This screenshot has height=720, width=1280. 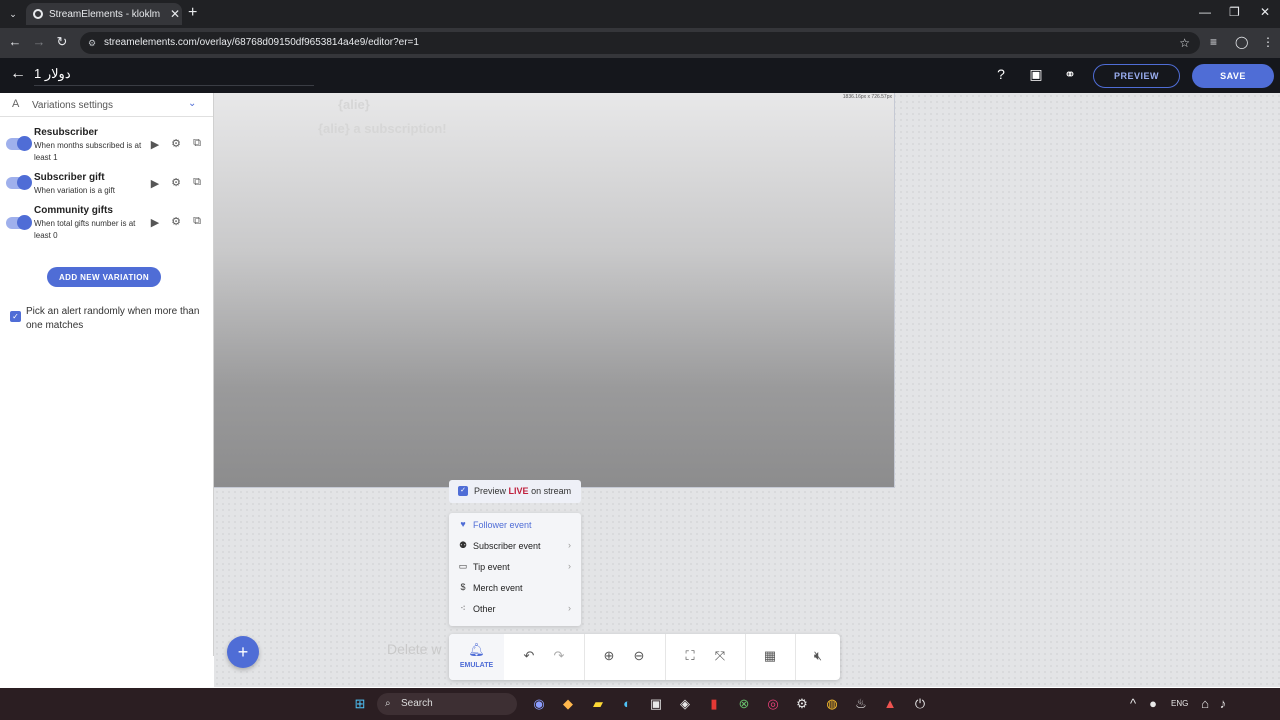 I want to click on app-icon: ▲, so click(x=890, y=703).